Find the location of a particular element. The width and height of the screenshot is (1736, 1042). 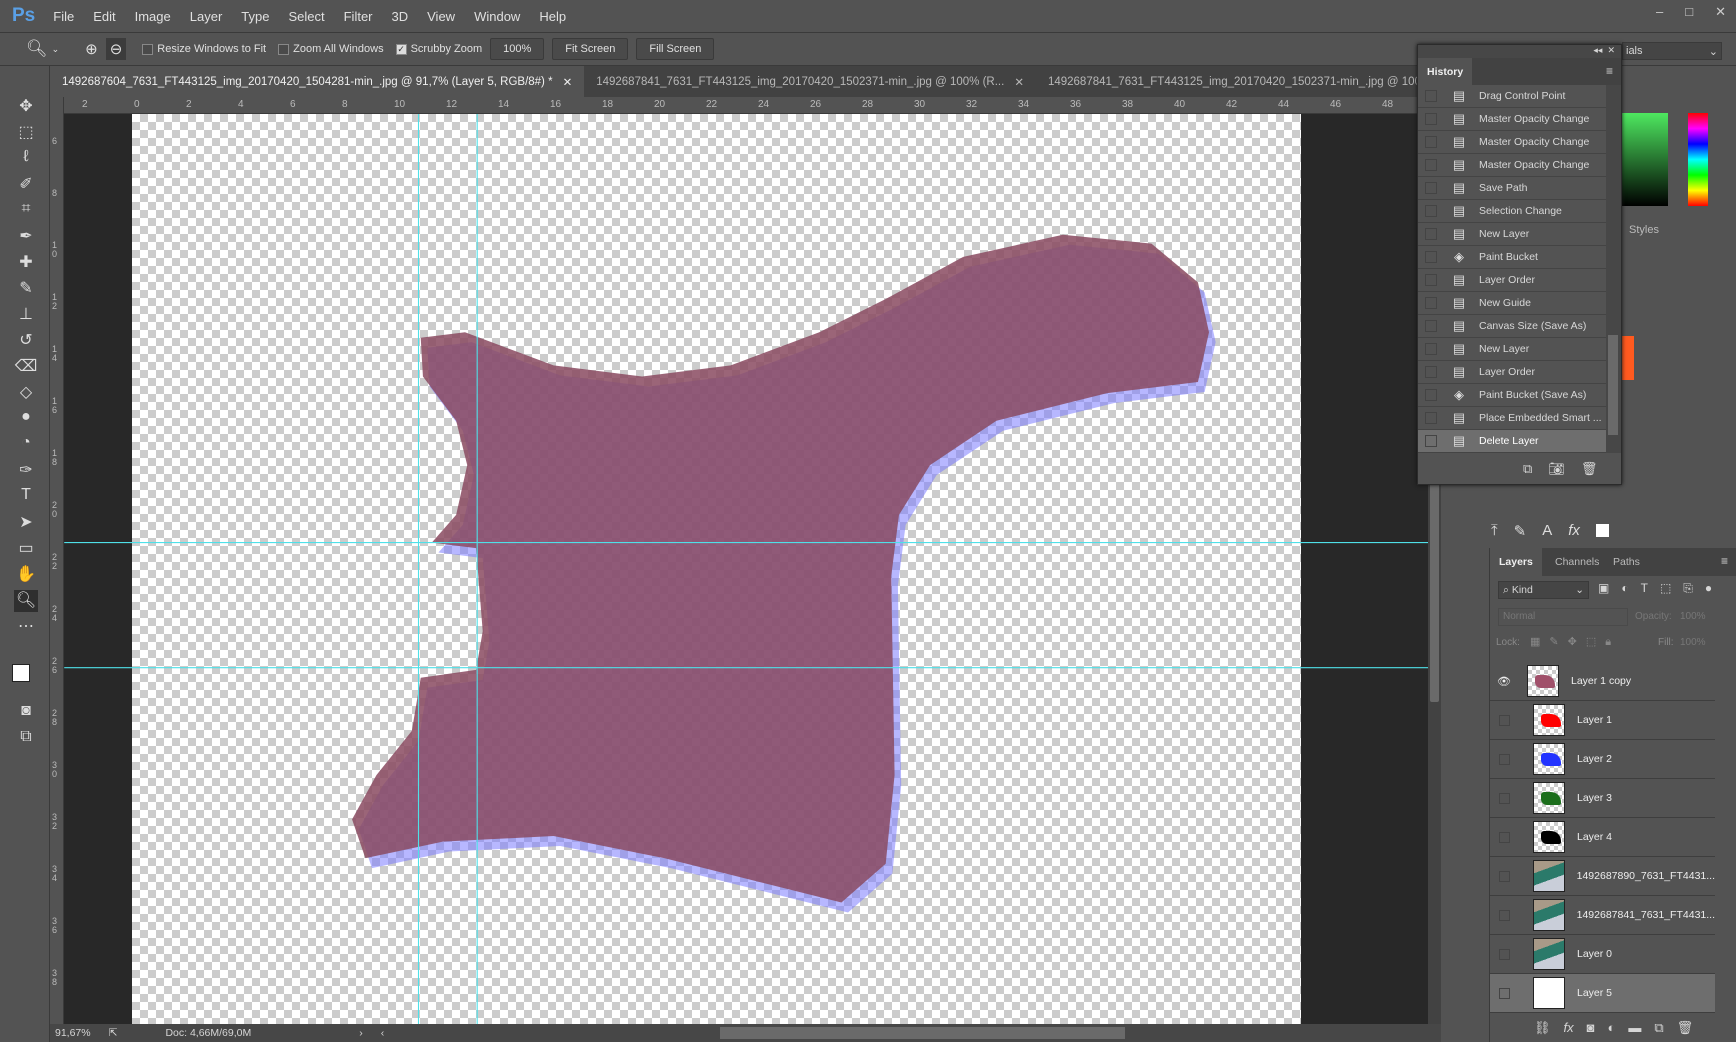

shape-filter-icon: ⬚ is located at coordinates (1665, 588).